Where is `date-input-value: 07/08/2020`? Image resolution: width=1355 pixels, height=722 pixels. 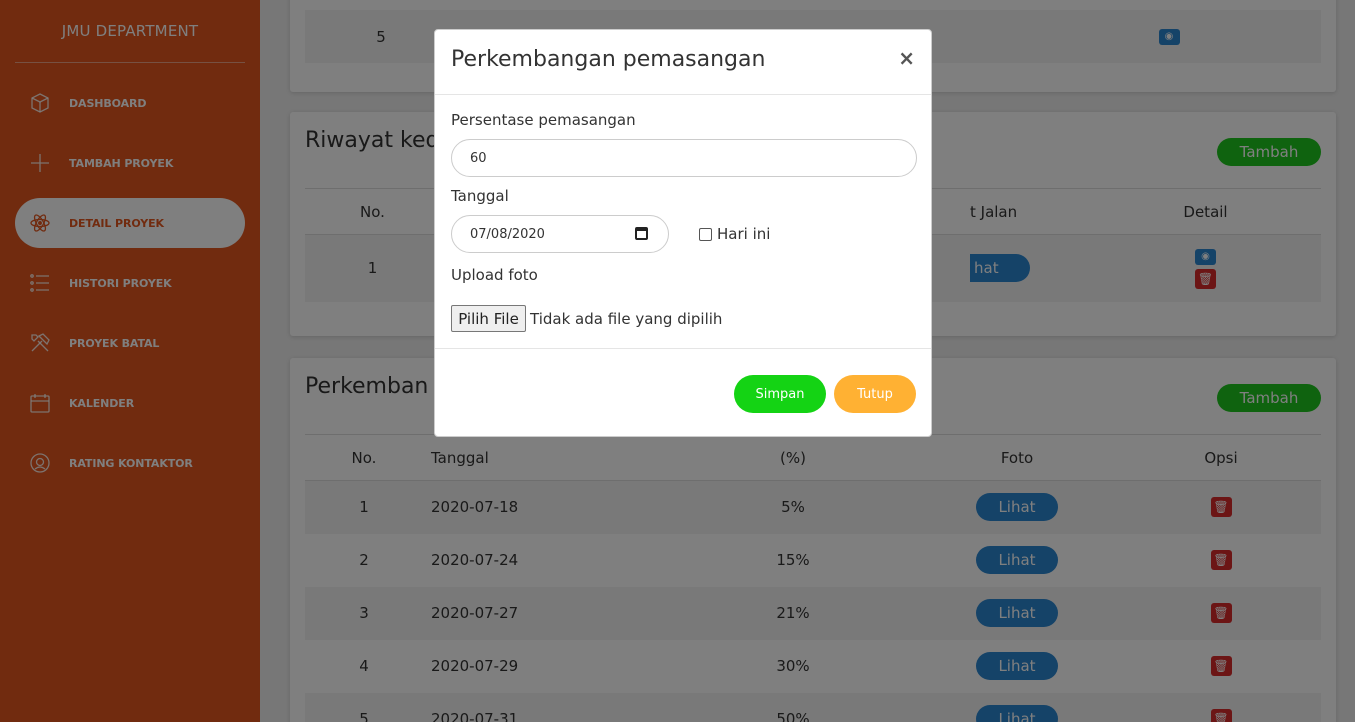 date-input-value: 07/08/2020 is located at coordinates (507, 234).